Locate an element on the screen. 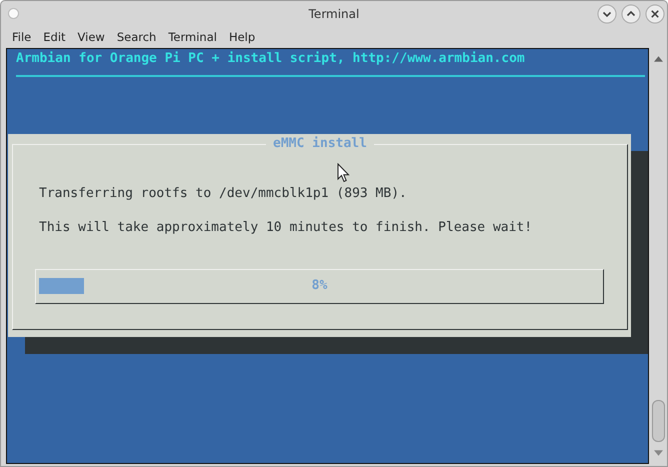  menu-item: View is located at coordinates (91, 37).